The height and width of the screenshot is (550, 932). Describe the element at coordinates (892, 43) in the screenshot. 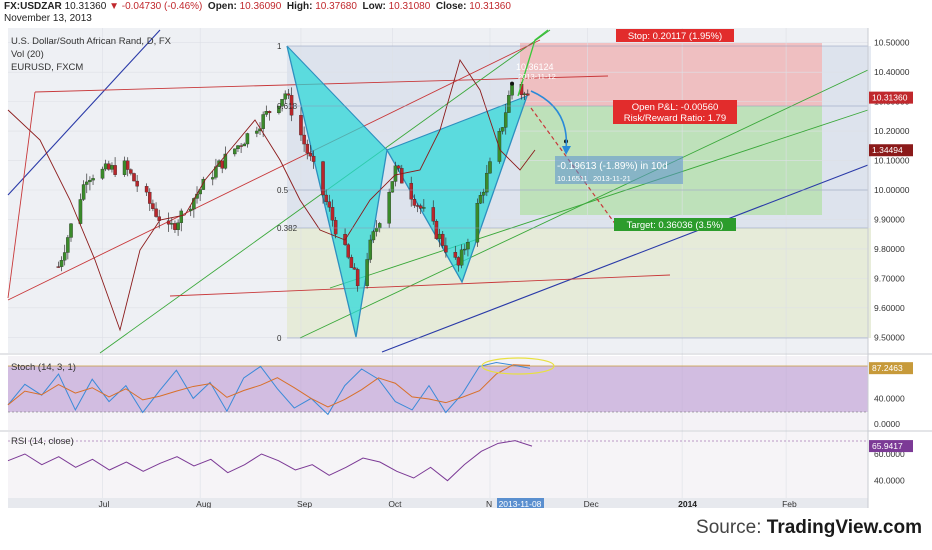

I see `price-tick-label: 10.50000` at that location.